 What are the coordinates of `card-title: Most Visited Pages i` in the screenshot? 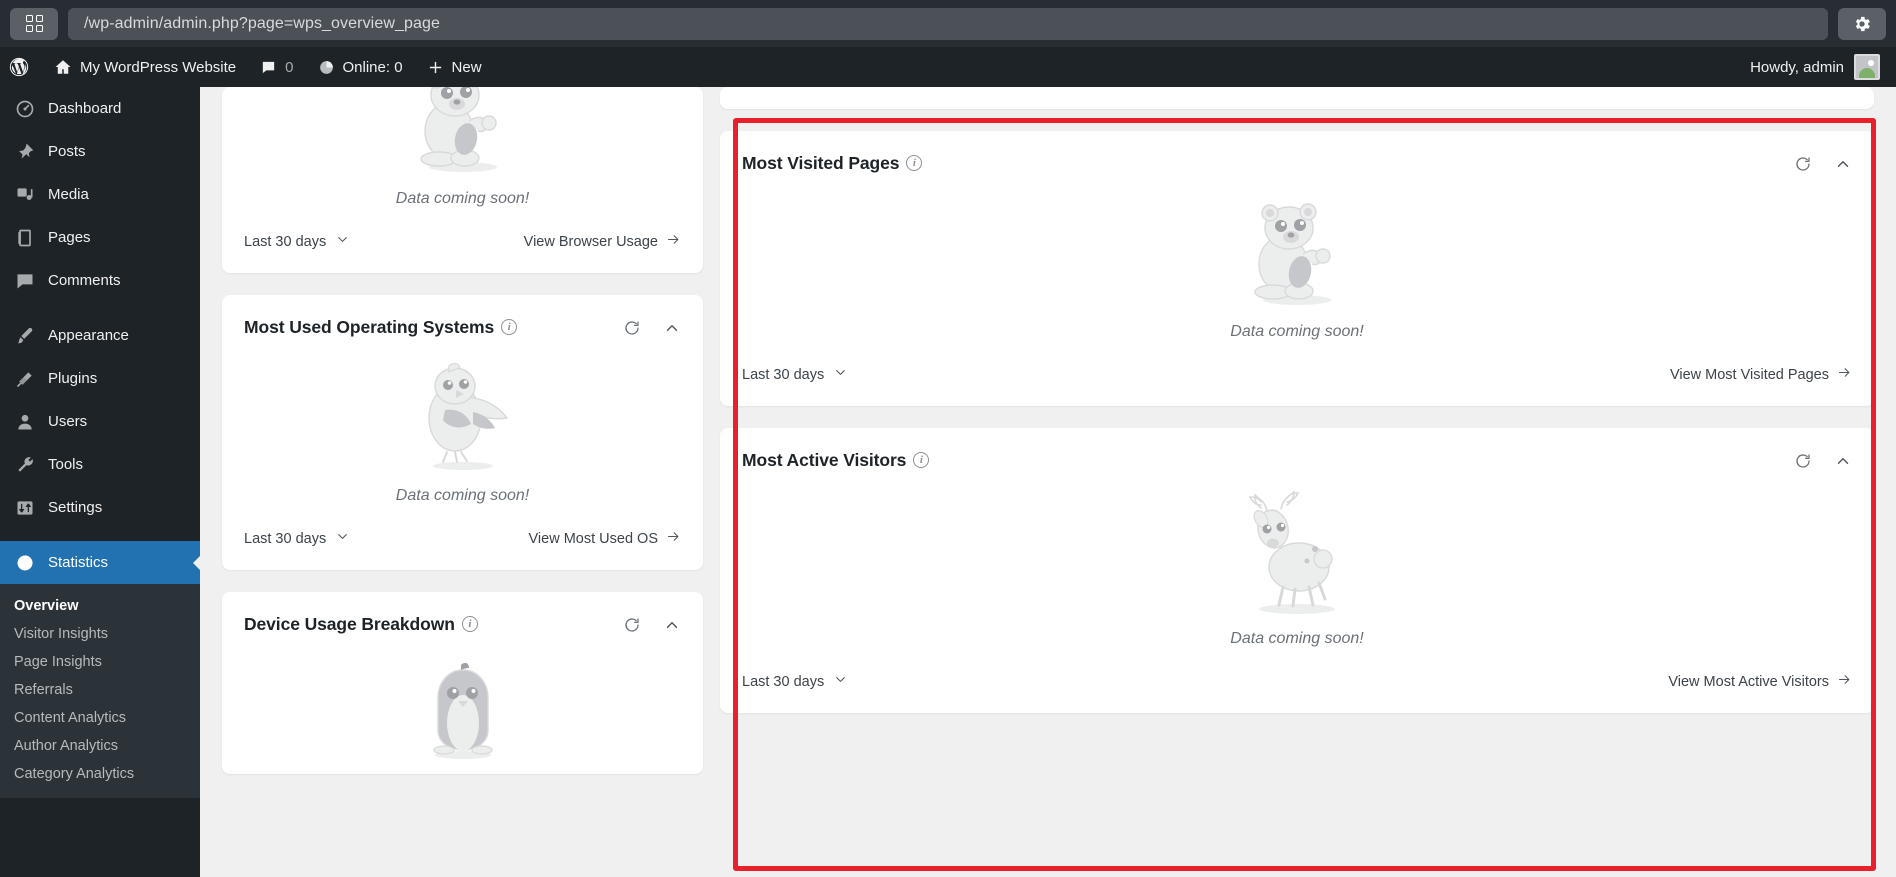 It's located at (832, 163).